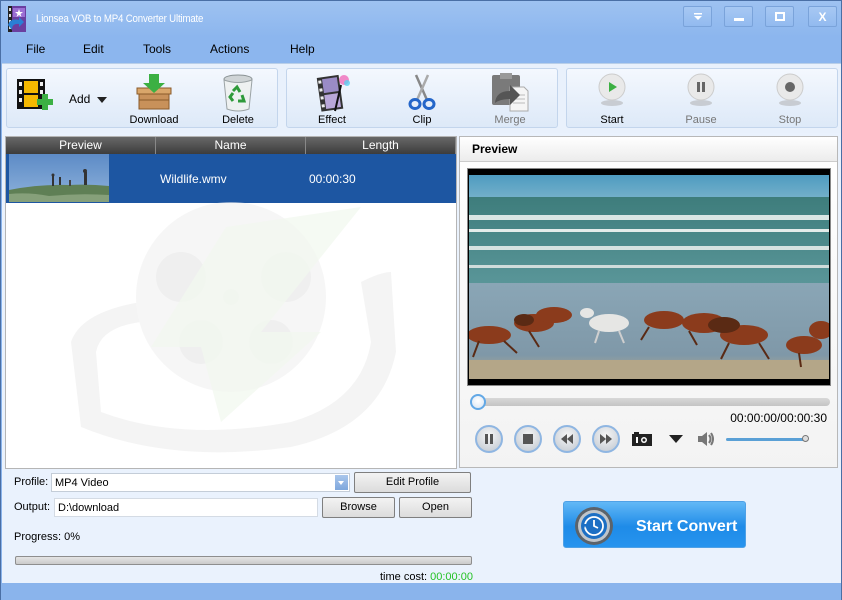 This screenshot has height=600, width=842. I want to click on add-button: Add, so click(61, 99).